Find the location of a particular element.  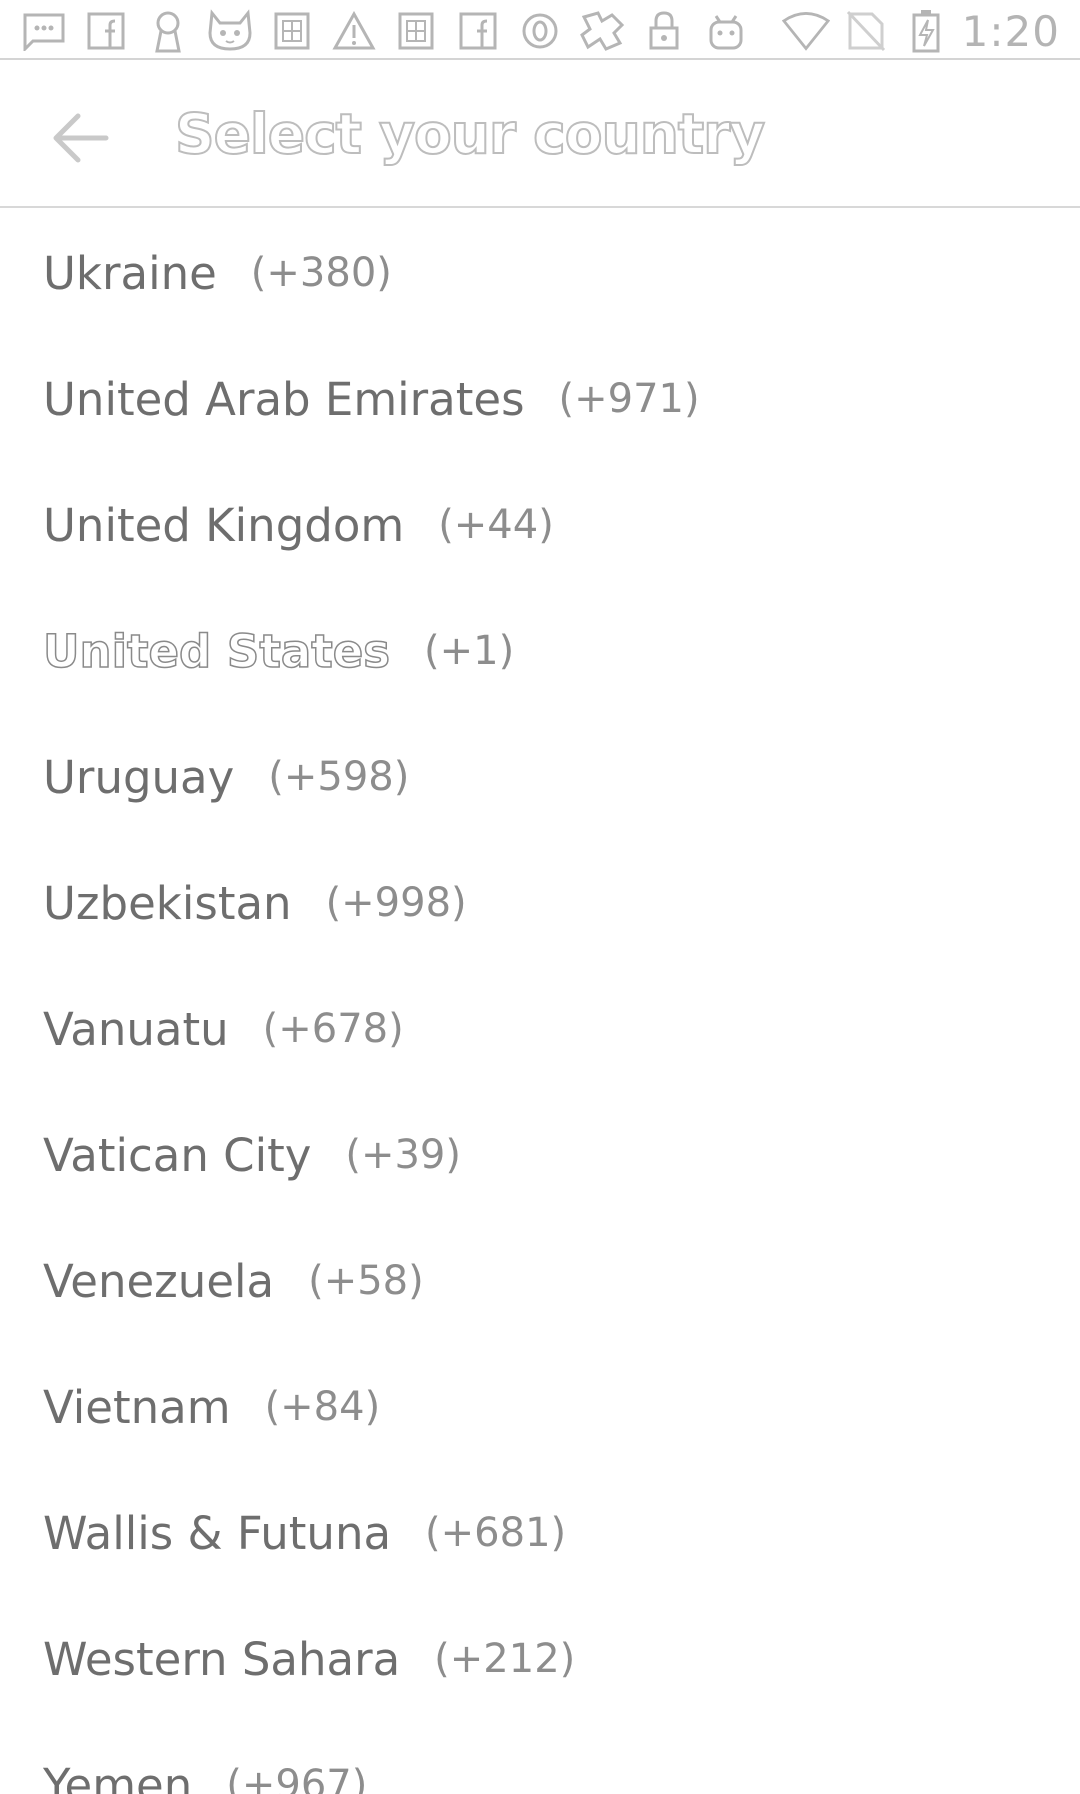

circle-o-icon is located at coordinates (540, 31).